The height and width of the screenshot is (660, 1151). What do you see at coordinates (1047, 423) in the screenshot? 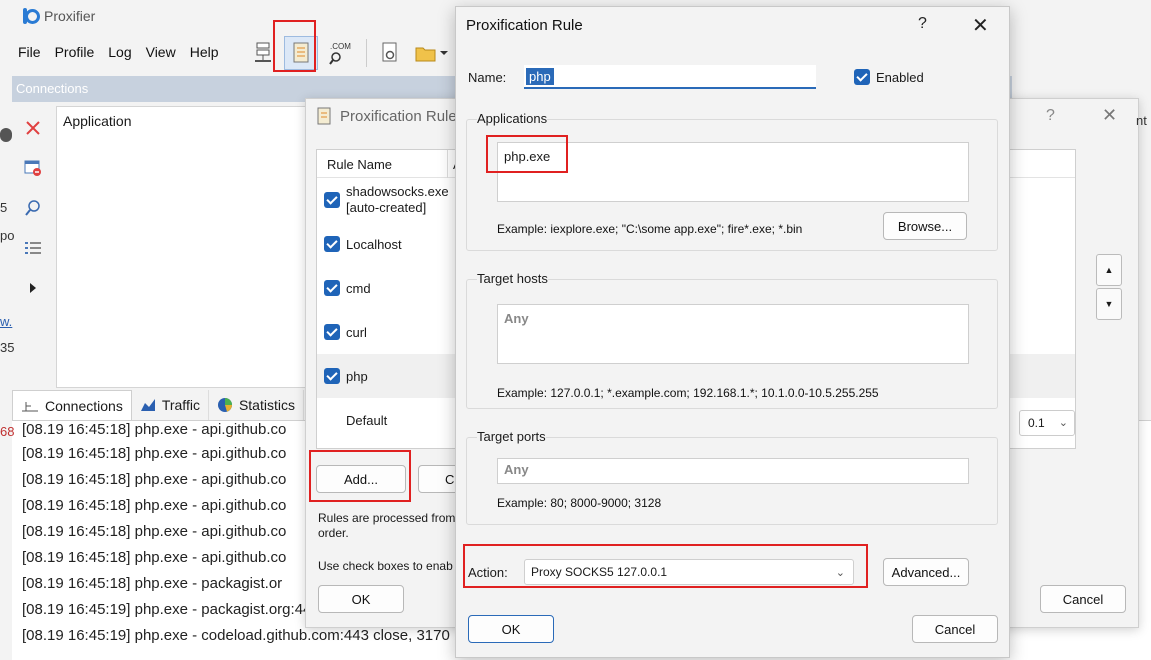
I see `rule-action-dropdown: 0.1 ⌄` at bounding box center [1047, 423].